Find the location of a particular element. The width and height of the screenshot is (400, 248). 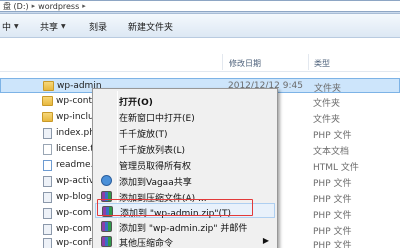

organize-button: 中 ▼ is located at coordinates (10, 26).